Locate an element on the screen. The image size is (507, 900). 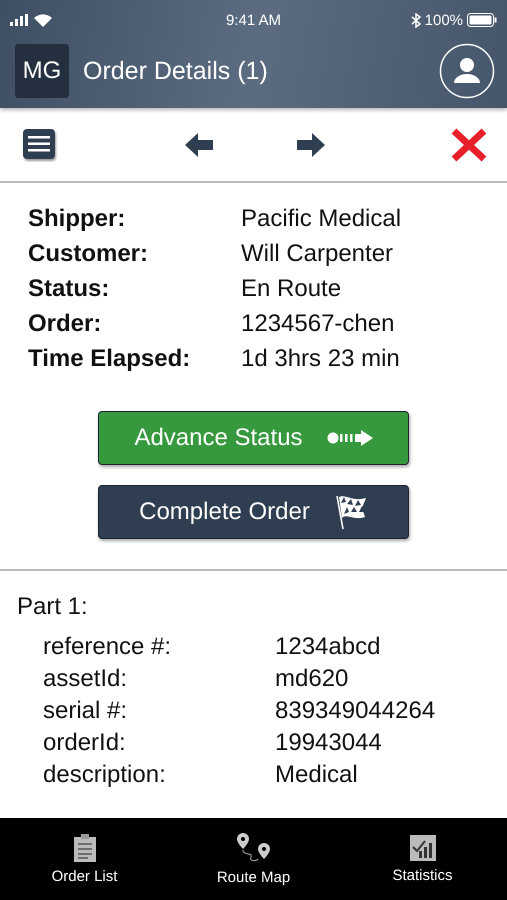
menu-icon is located at coordinates (40, 145).